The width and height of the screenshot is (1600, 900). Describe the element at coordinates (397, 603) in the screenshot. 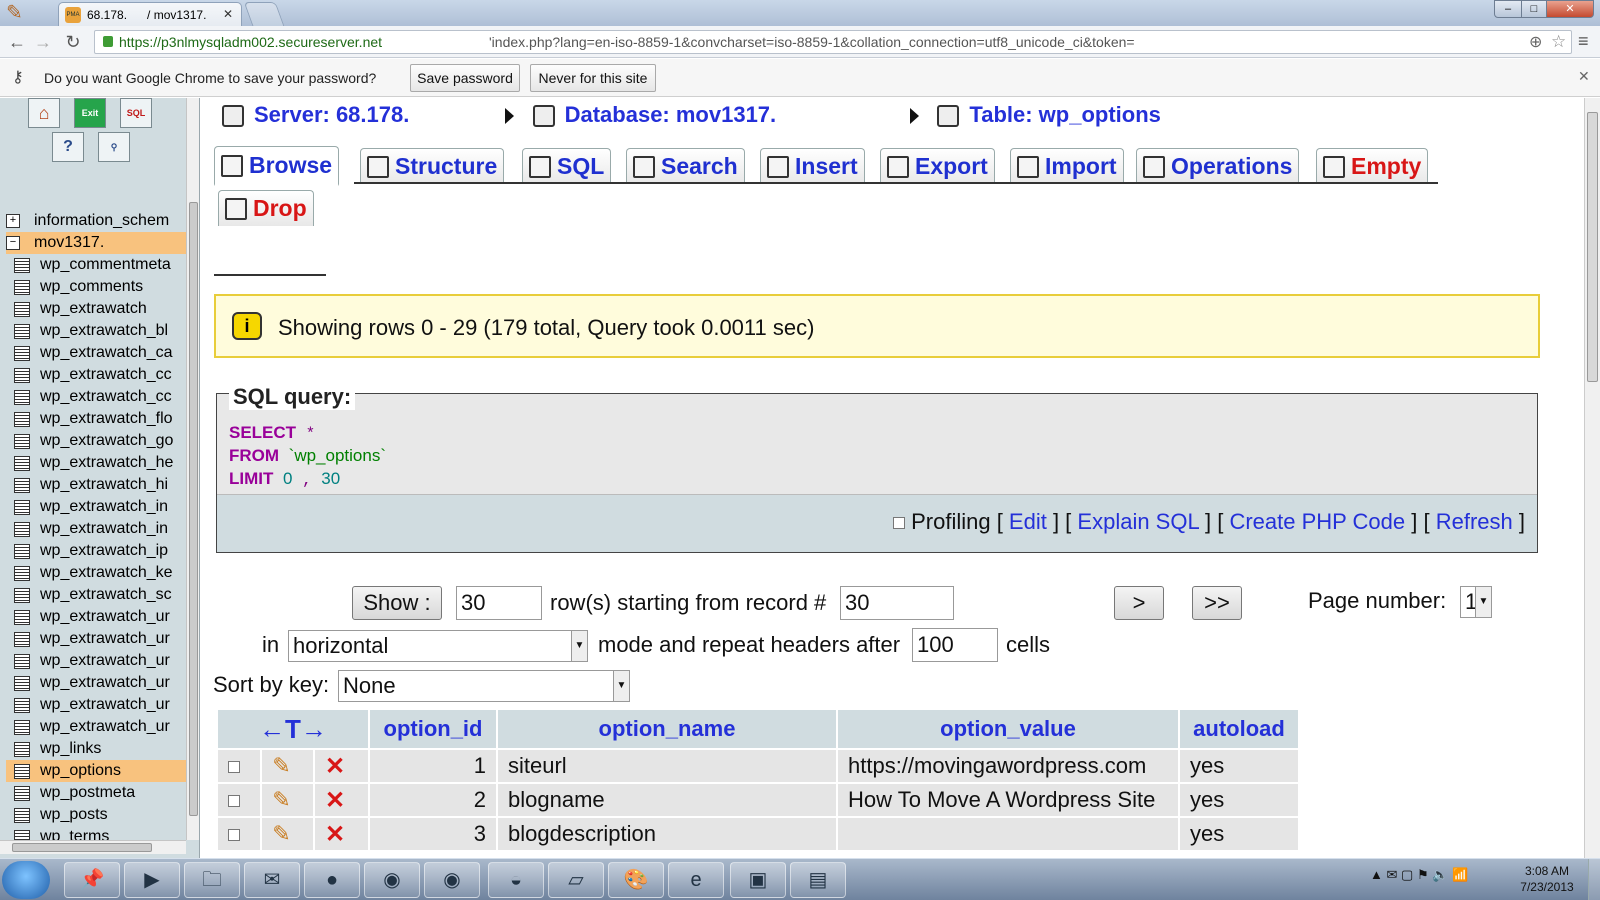

I see `show-button: Show :` at that location.